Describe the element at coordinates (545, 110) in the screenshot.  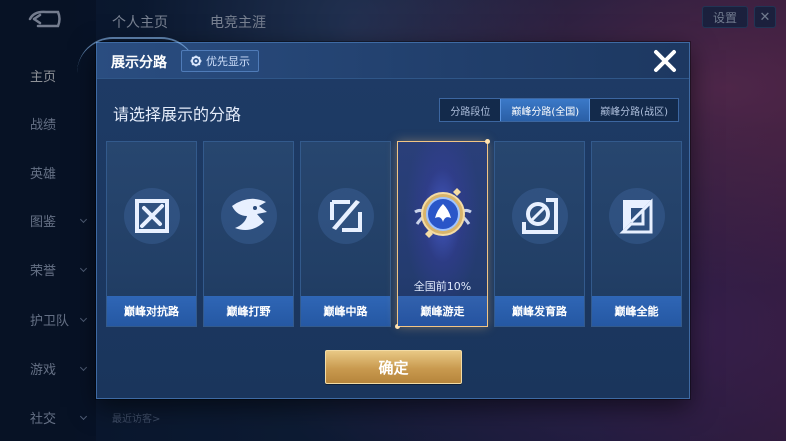
I see `tab-peak-lane-national: 巅峰分路(全国)` at that location.